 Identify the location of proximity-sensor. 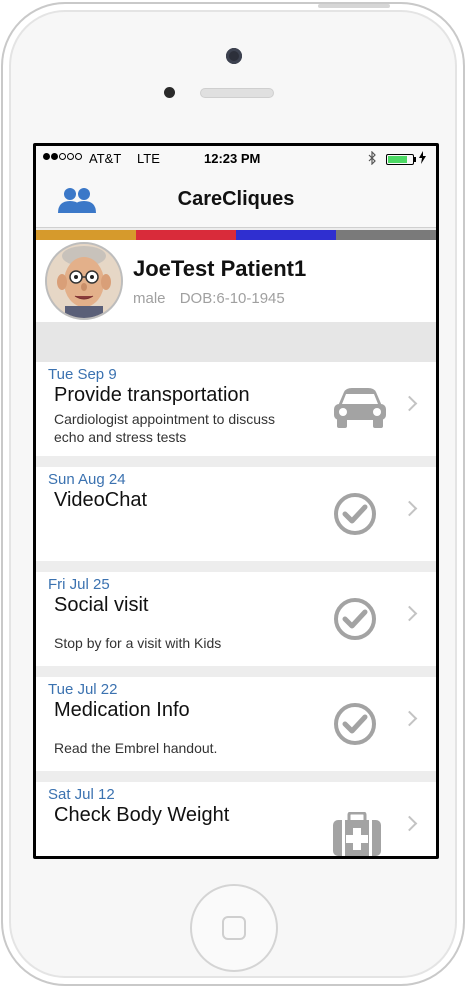
(169, 92).